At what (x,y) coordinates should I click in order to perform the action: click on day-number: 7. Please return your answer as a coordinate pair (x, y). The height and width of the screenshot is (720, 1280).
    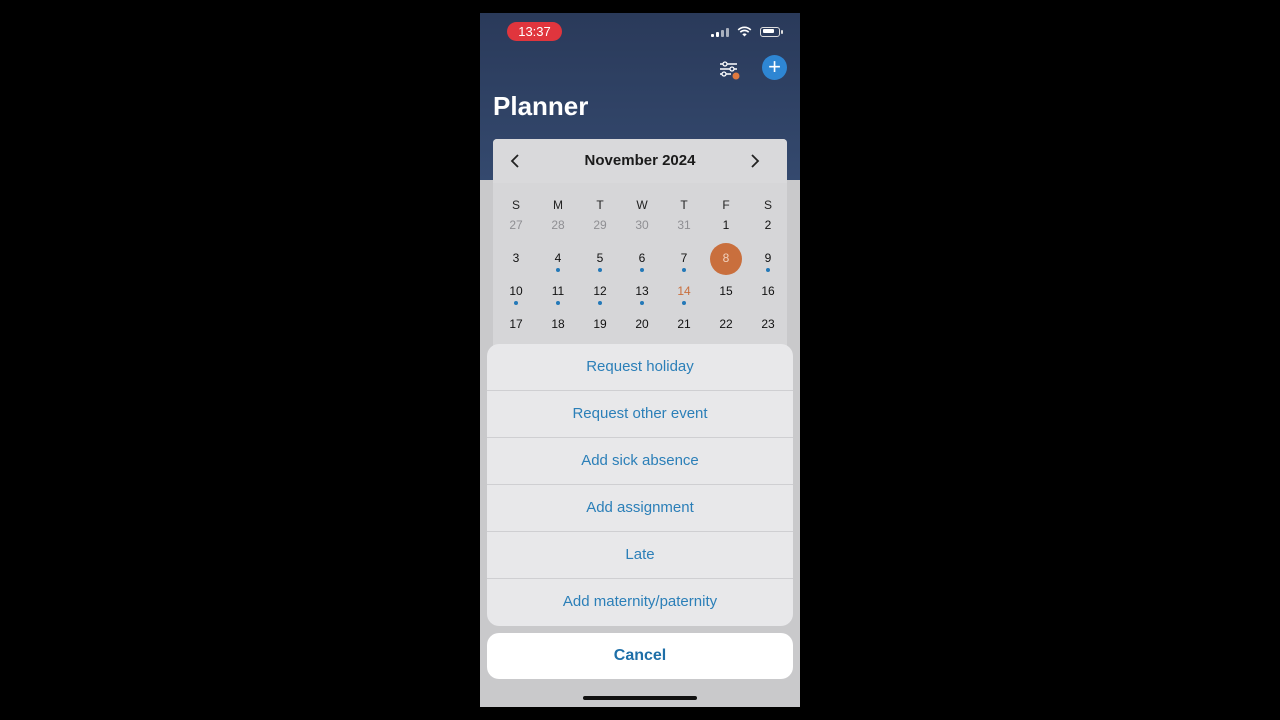
    Looking at the image, I should click on (684, 258).